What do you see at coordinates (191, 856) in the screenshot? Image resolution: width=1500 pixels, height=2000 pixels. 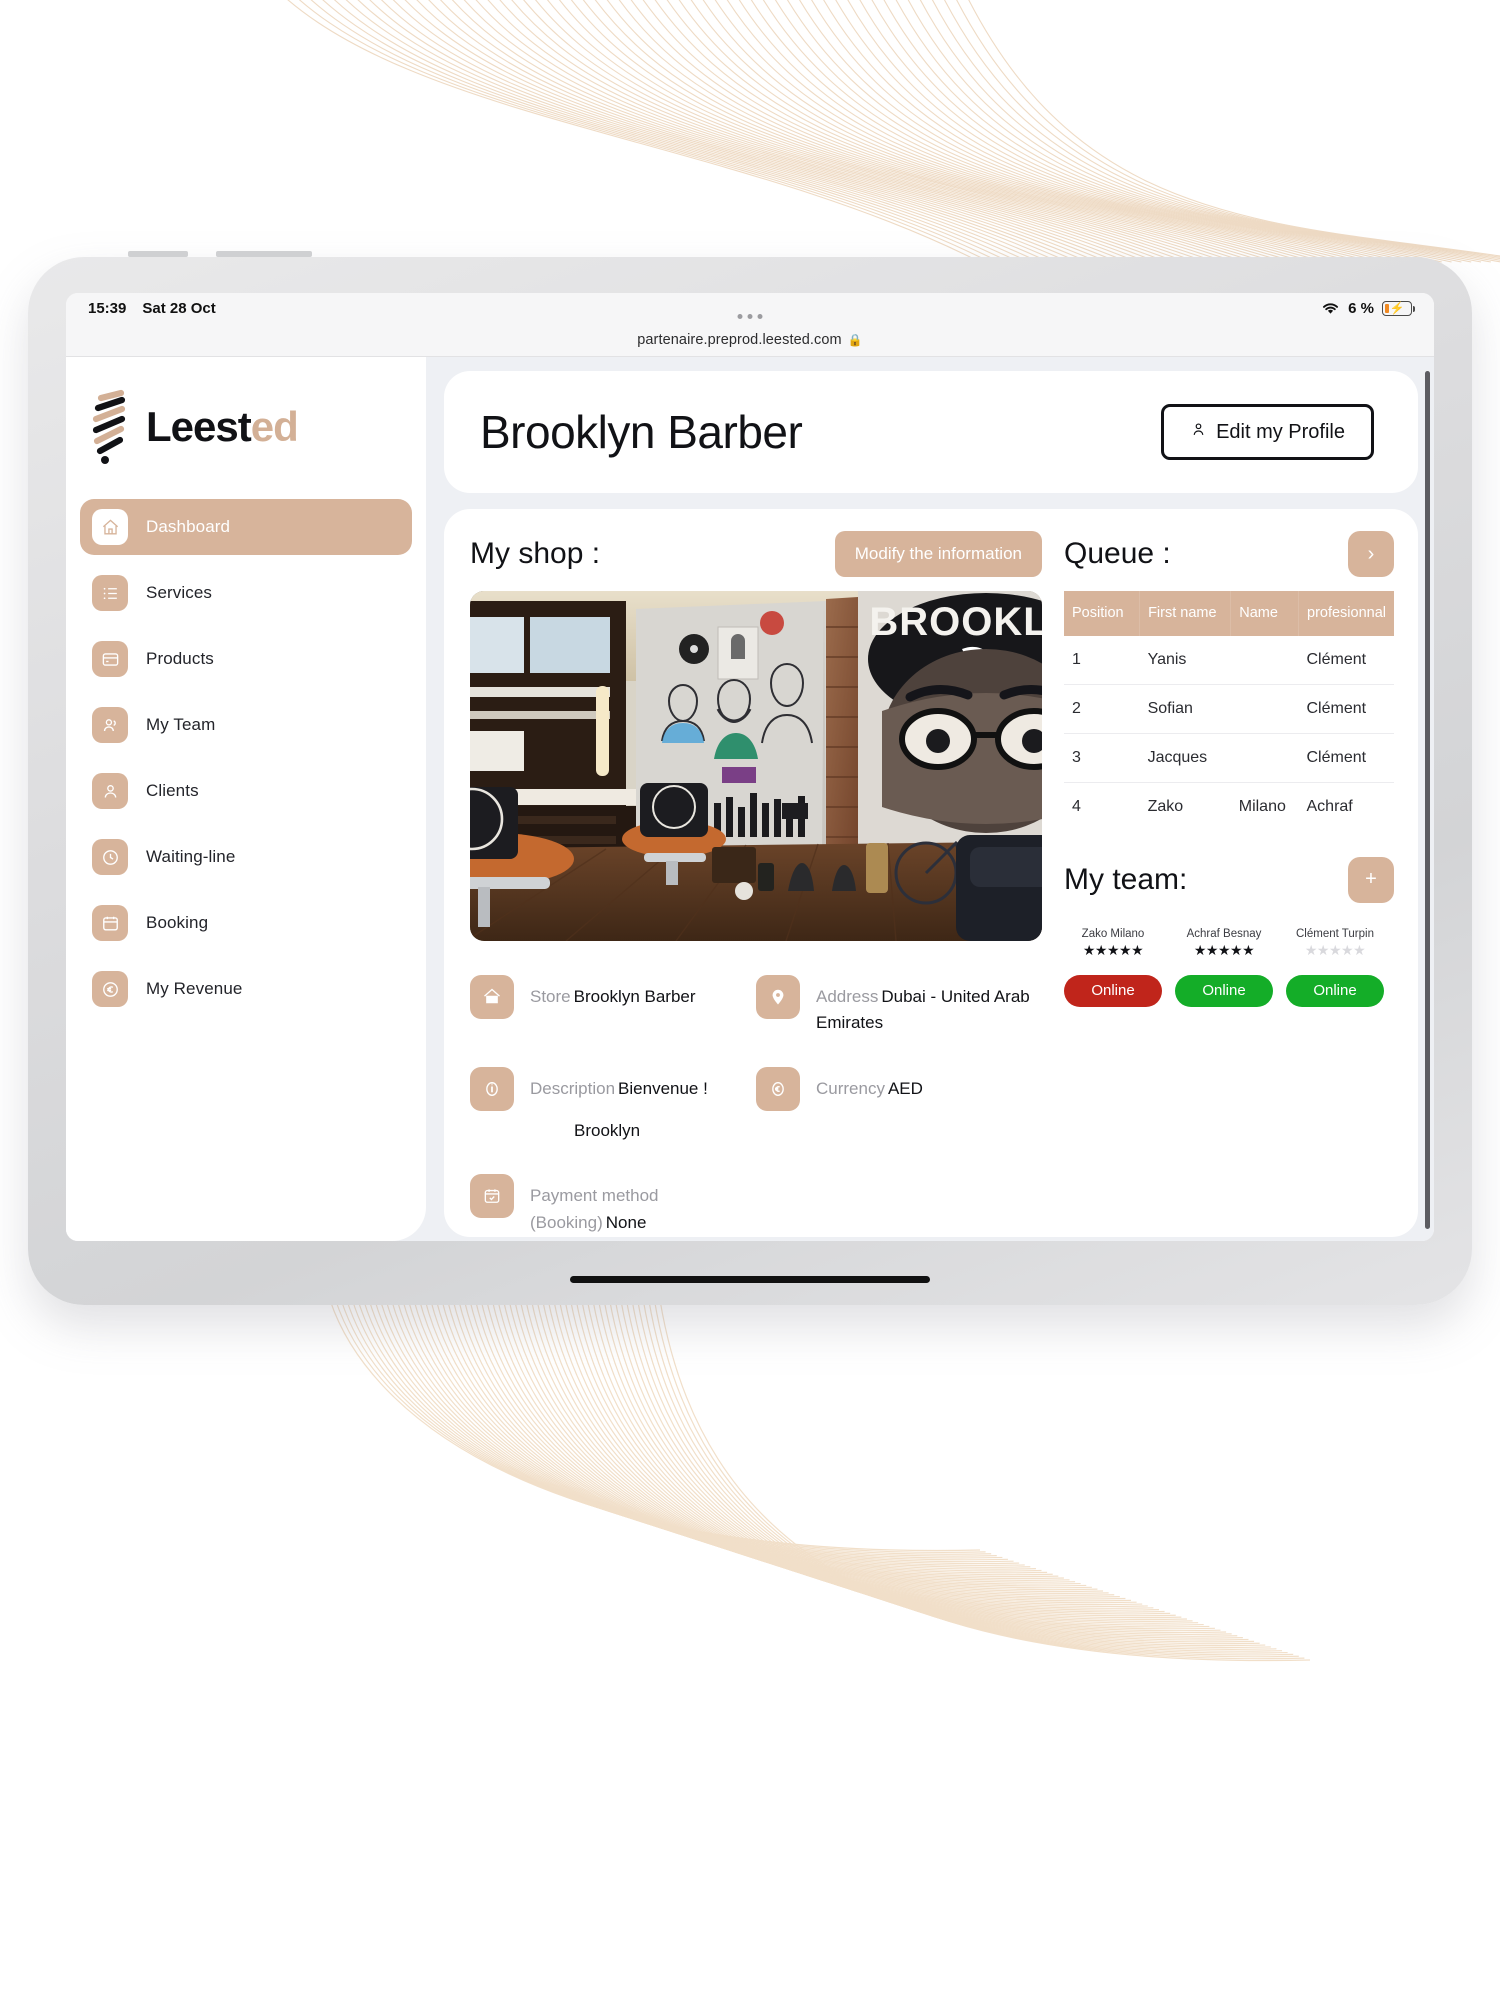 I see `sidebar-item-label: Waiting-line` at bounding box center [191, 856].